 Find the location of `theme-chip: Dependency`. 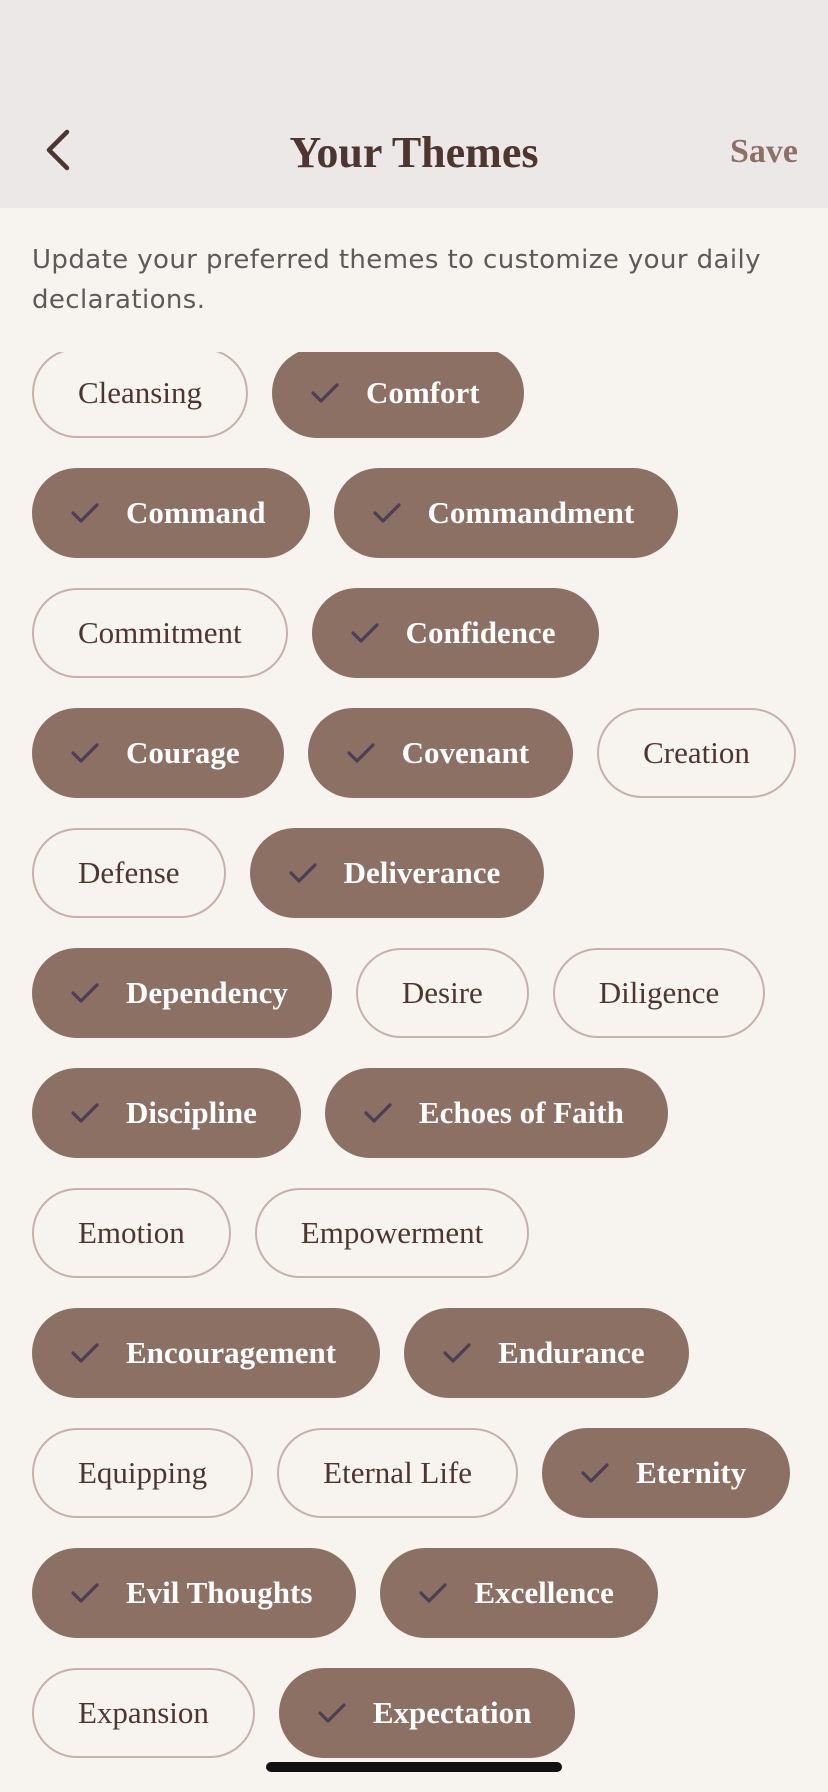

theme-chip: Dependency is located at coordinates (182, 993).